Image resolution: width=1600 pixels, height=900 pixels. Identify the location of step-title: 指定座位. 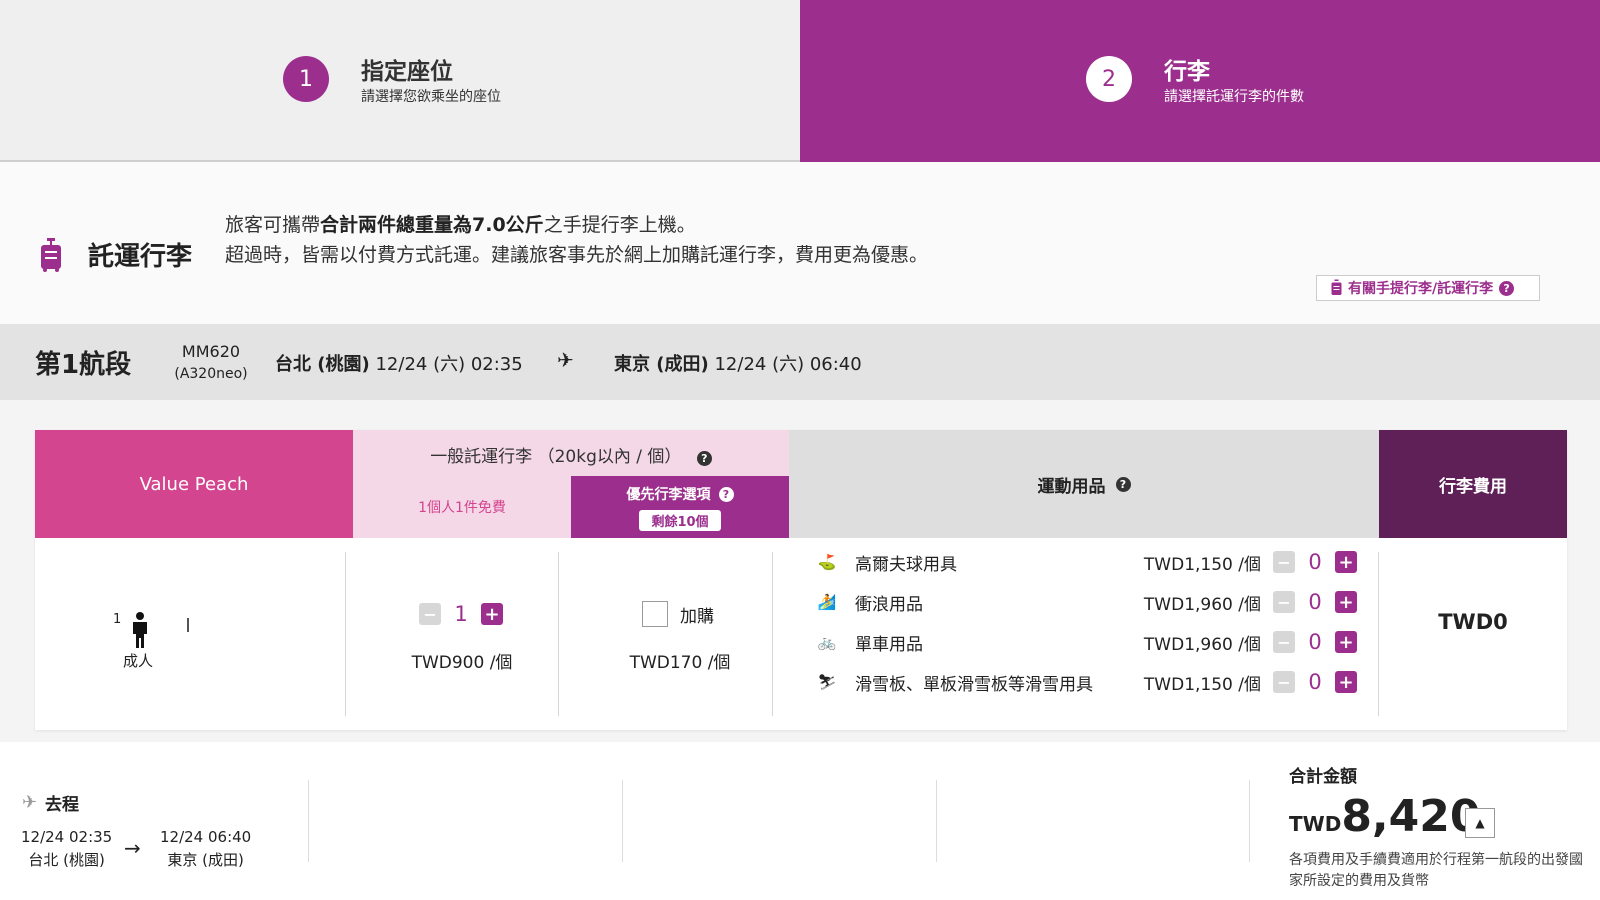
(407, 72).